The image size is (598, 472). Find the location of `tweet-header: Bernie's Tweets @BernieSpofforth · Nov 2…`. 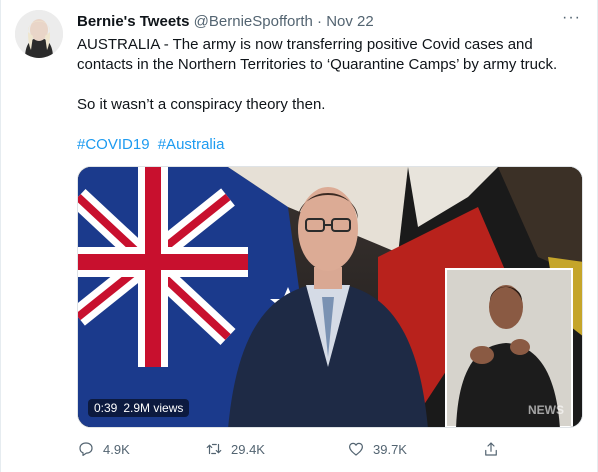

tweet-header: Bernie's Tweets @BernieSpofforth · Nov 2… is located at coordinates (331, 22).